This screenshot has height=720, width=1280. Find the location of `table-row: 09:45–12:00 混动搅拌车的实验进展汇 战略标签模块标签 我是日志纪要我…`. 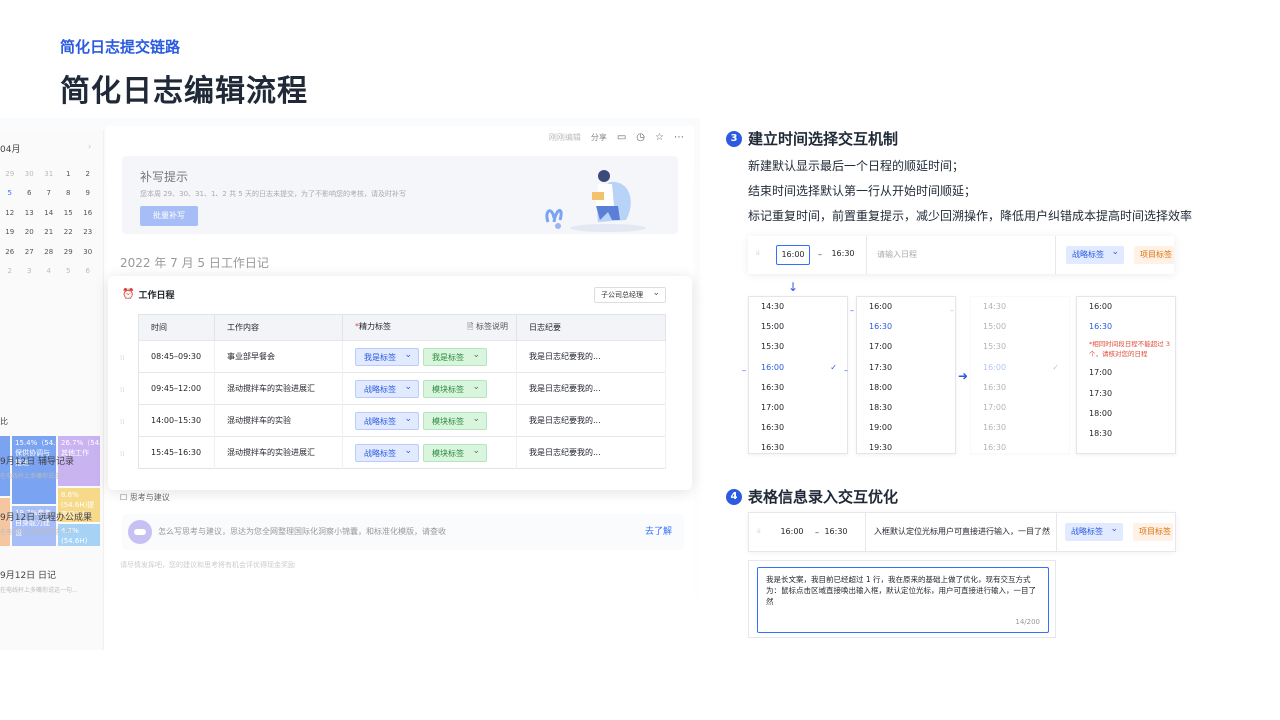

table-row: 09:45–12:00 混动搅拌车的实验进展汇 战略标签模块标签 我是日志纪要我… is located at coordinates (402, 388).